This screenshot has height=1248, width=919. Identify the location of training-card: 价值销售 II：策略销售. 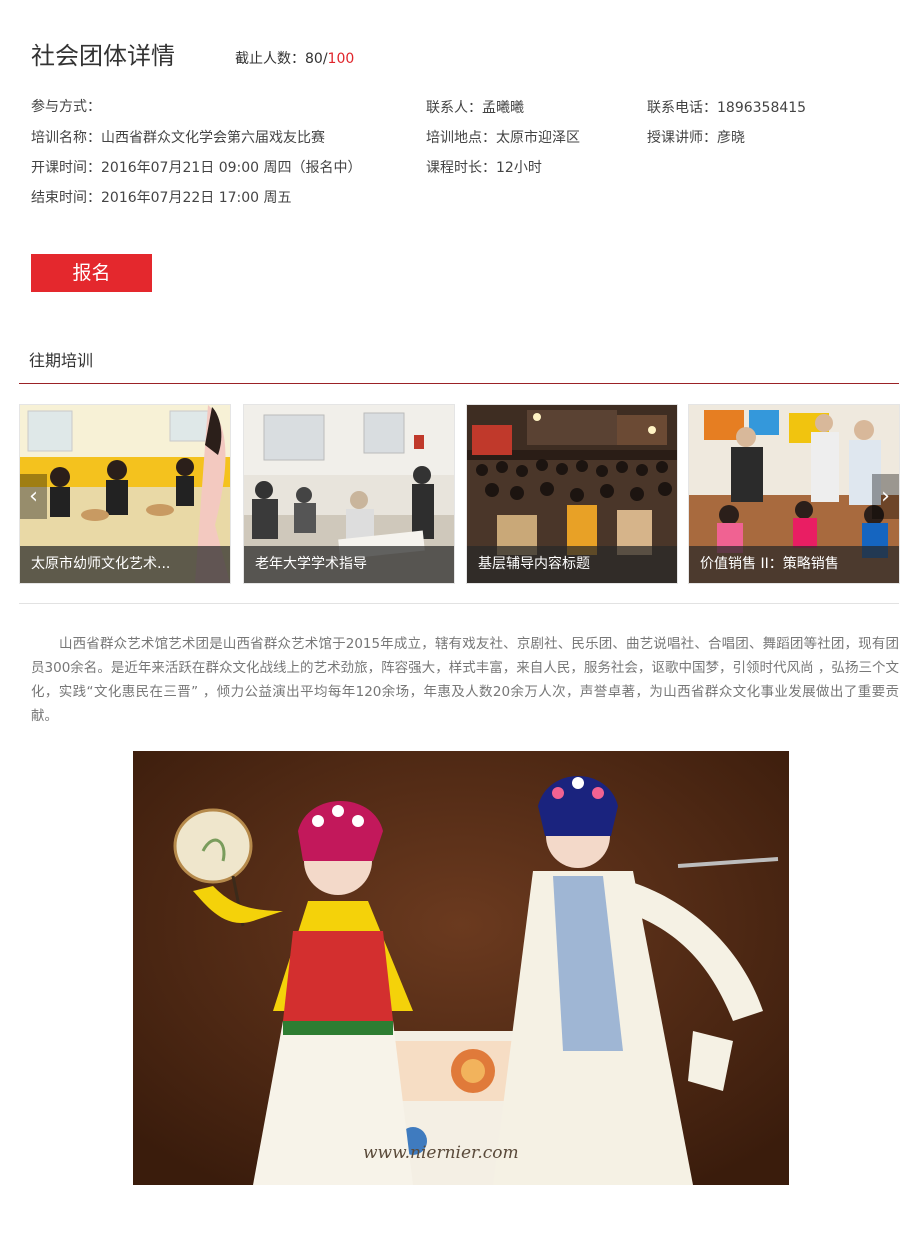
(794, 494).